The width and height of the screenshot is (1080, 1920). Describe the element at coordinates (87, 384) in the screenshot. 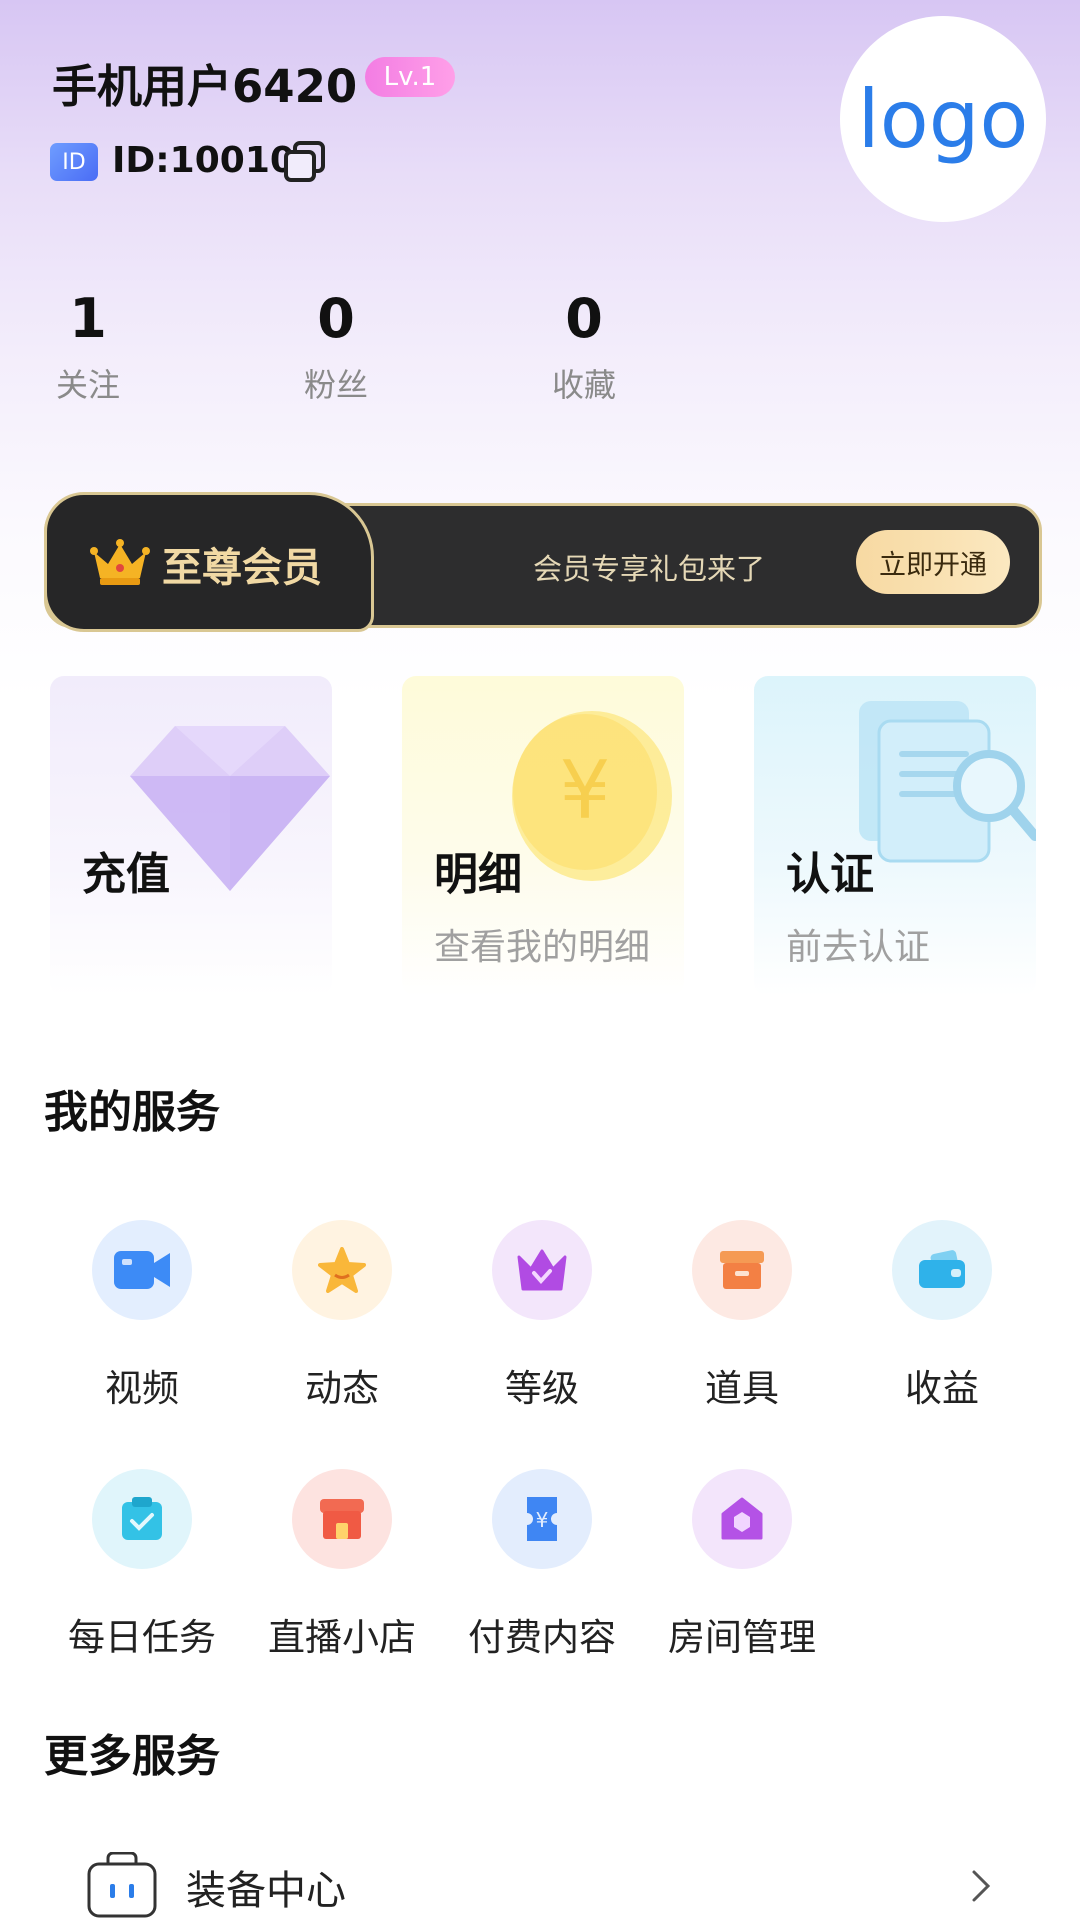

I see `stat-label: 关注` at that location.